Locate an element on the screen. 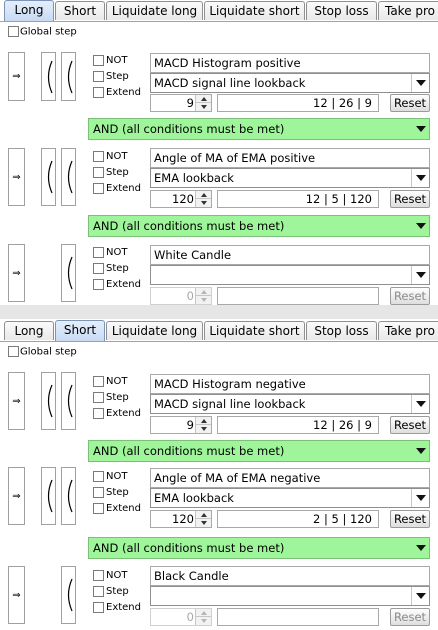 The height and width of the screenshot is (630, 438). condition-name-field: MACD Histogram negative is located at coordinates (290, 384).